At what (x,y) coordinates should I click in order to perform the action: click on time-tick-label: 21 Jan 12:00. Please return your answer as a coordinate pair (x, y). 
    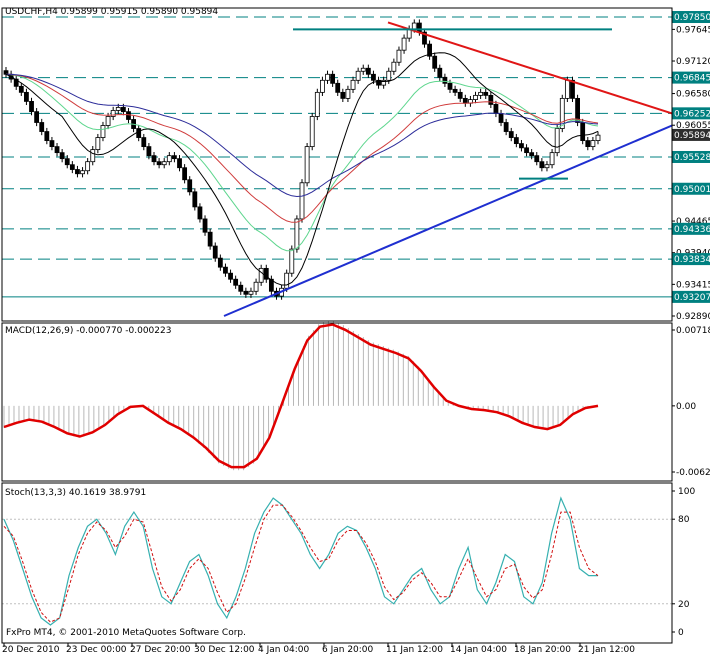
    Looking at the image, I should click on (606, 650).